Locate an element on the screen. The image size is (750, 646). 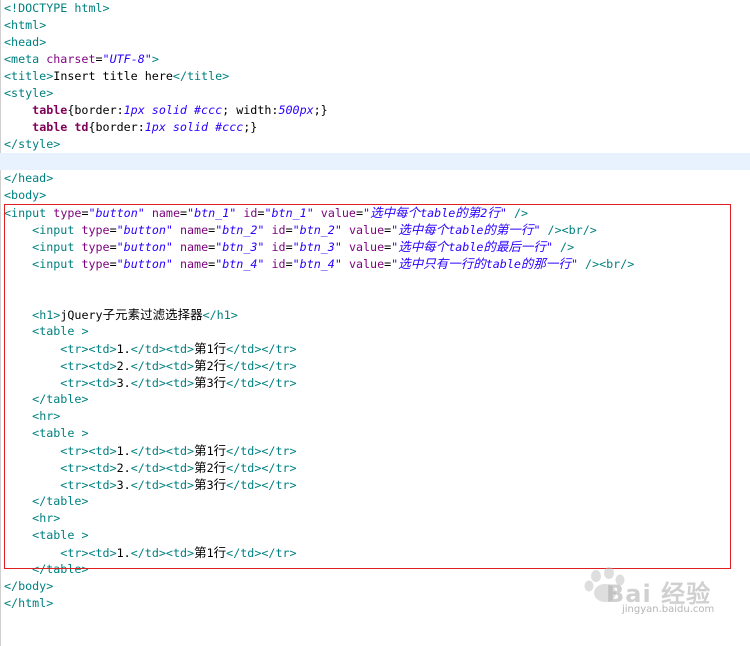
code-line: </style> is located at coordinates (375, 144).